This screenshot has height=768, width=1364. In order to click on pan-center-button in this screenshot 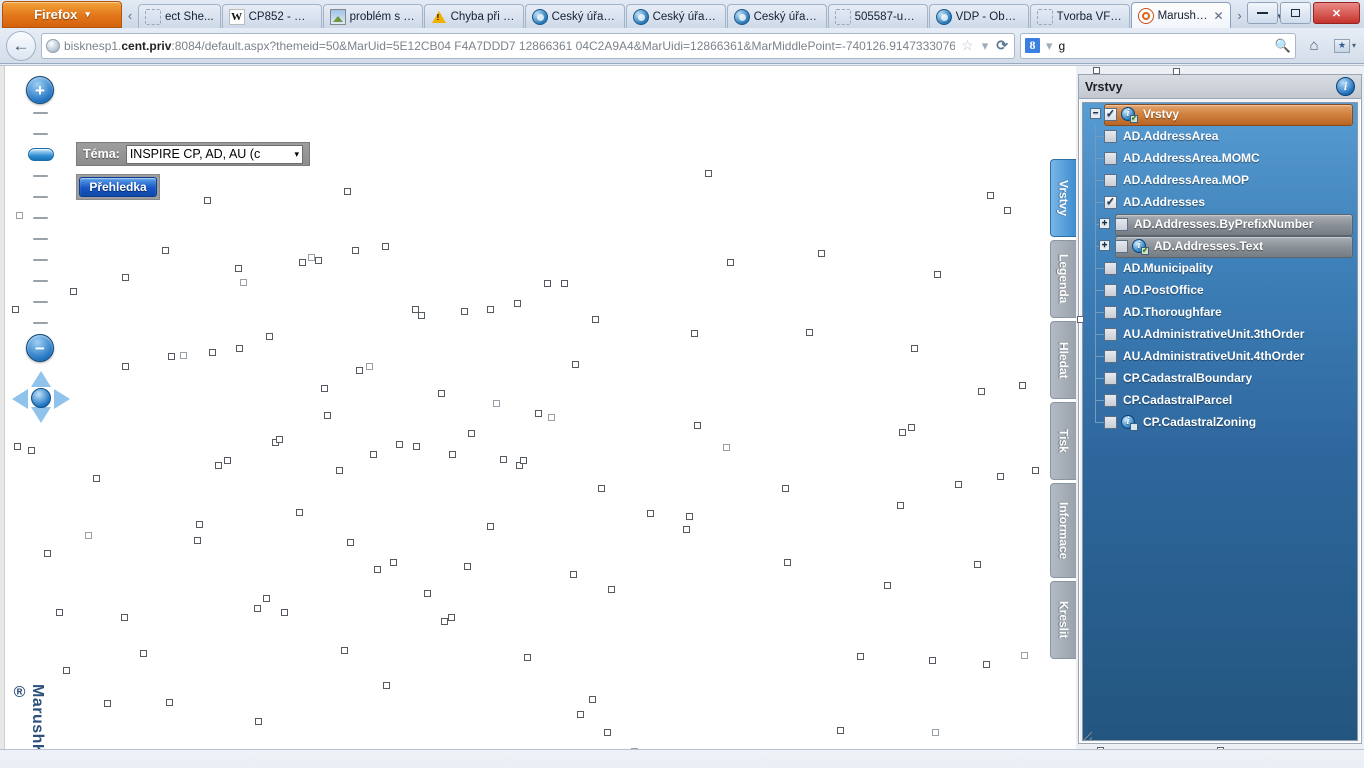, I will do `click(41, 398)`.